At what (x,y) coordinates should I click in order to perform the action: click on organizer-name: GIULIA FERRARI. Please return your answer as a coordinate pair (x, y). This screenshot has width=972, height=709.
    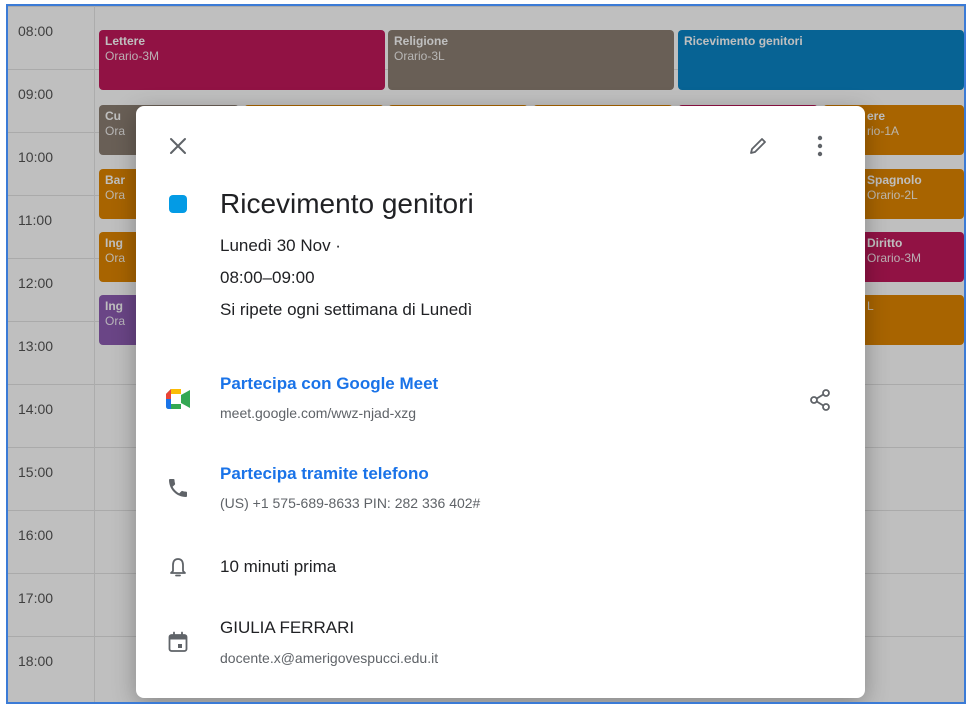
    Looking at the image, I should click on (287, 627).